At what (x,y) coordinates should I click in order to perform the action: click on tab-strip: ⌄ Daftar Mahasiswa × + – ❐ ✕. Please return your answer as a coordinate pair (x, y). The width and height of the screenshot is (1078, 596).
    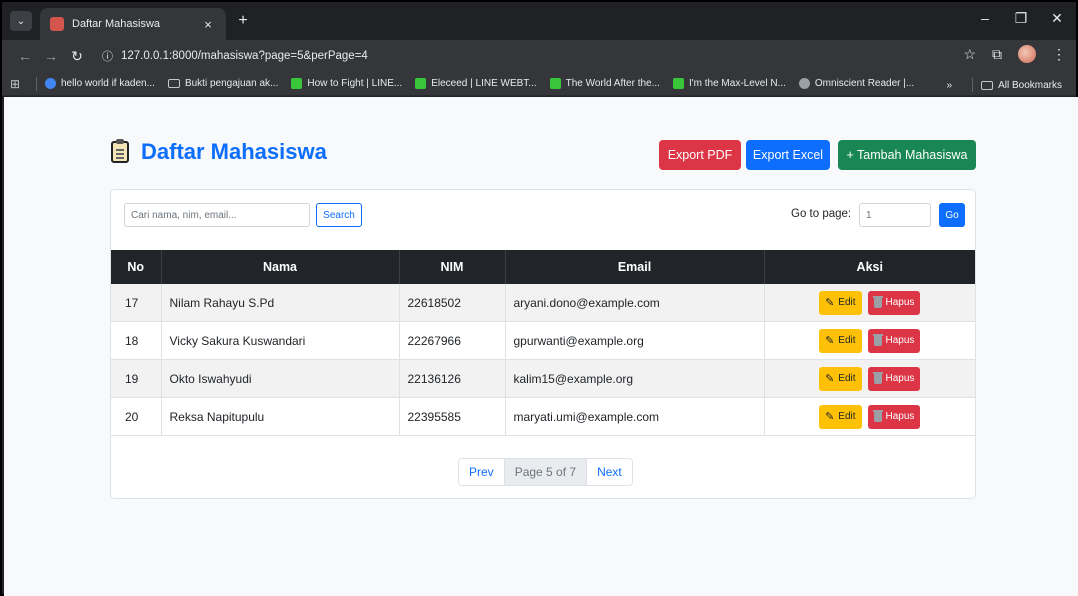
    Looking at the image, I should click on (539, 21).